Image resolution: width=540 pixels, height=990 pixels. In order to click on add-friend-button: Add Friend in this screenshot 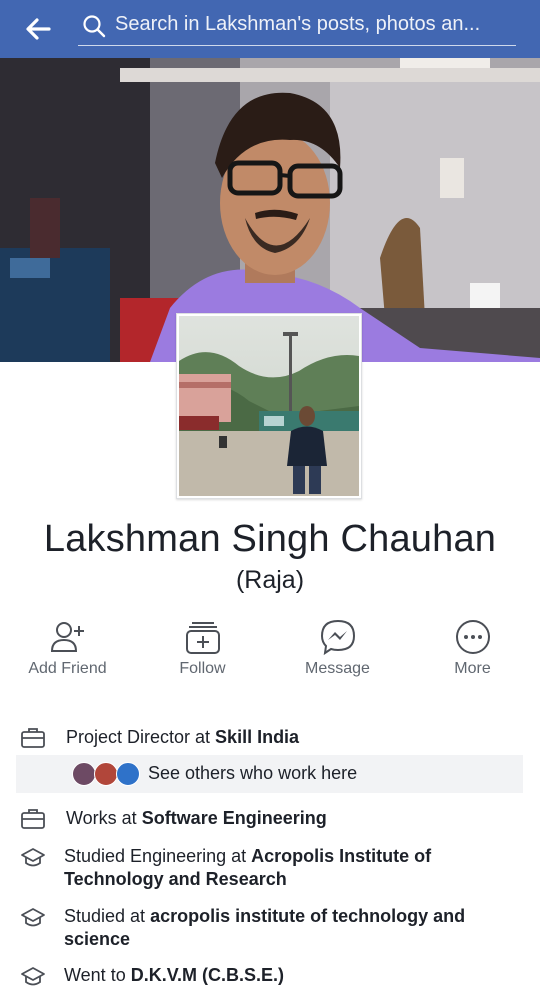, I will do `click(67, 651)`.